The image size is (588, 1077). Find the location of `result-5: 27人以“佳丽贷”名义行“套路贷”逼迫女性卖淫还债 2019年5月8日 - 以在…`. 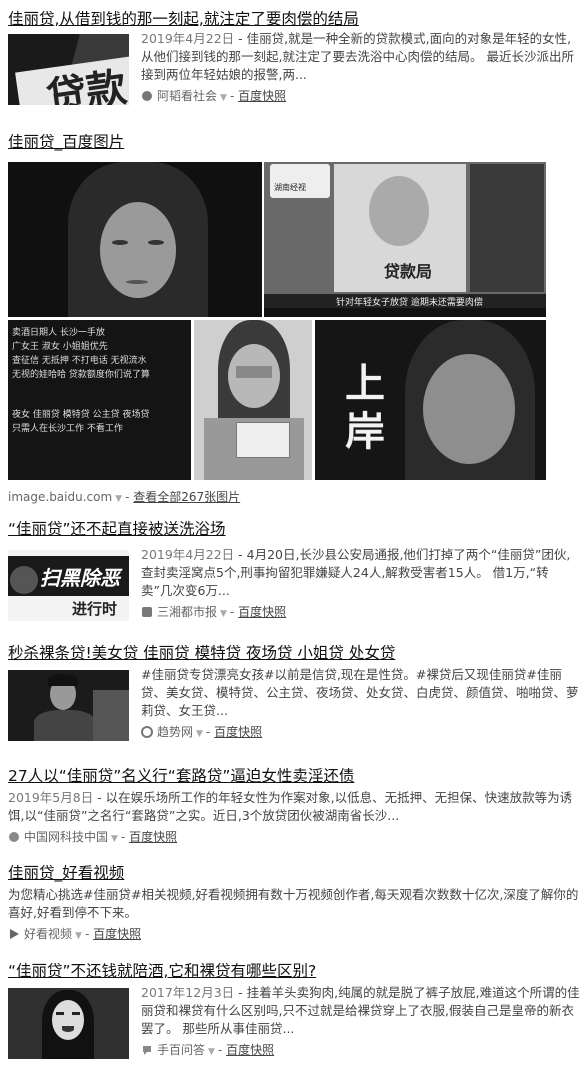

result-5: 27人以“佳丽贷”名义行“套路贷”逼迫女性卖淫还债 2019年5月8日 - 以在… is located at coordinates (294, 806).